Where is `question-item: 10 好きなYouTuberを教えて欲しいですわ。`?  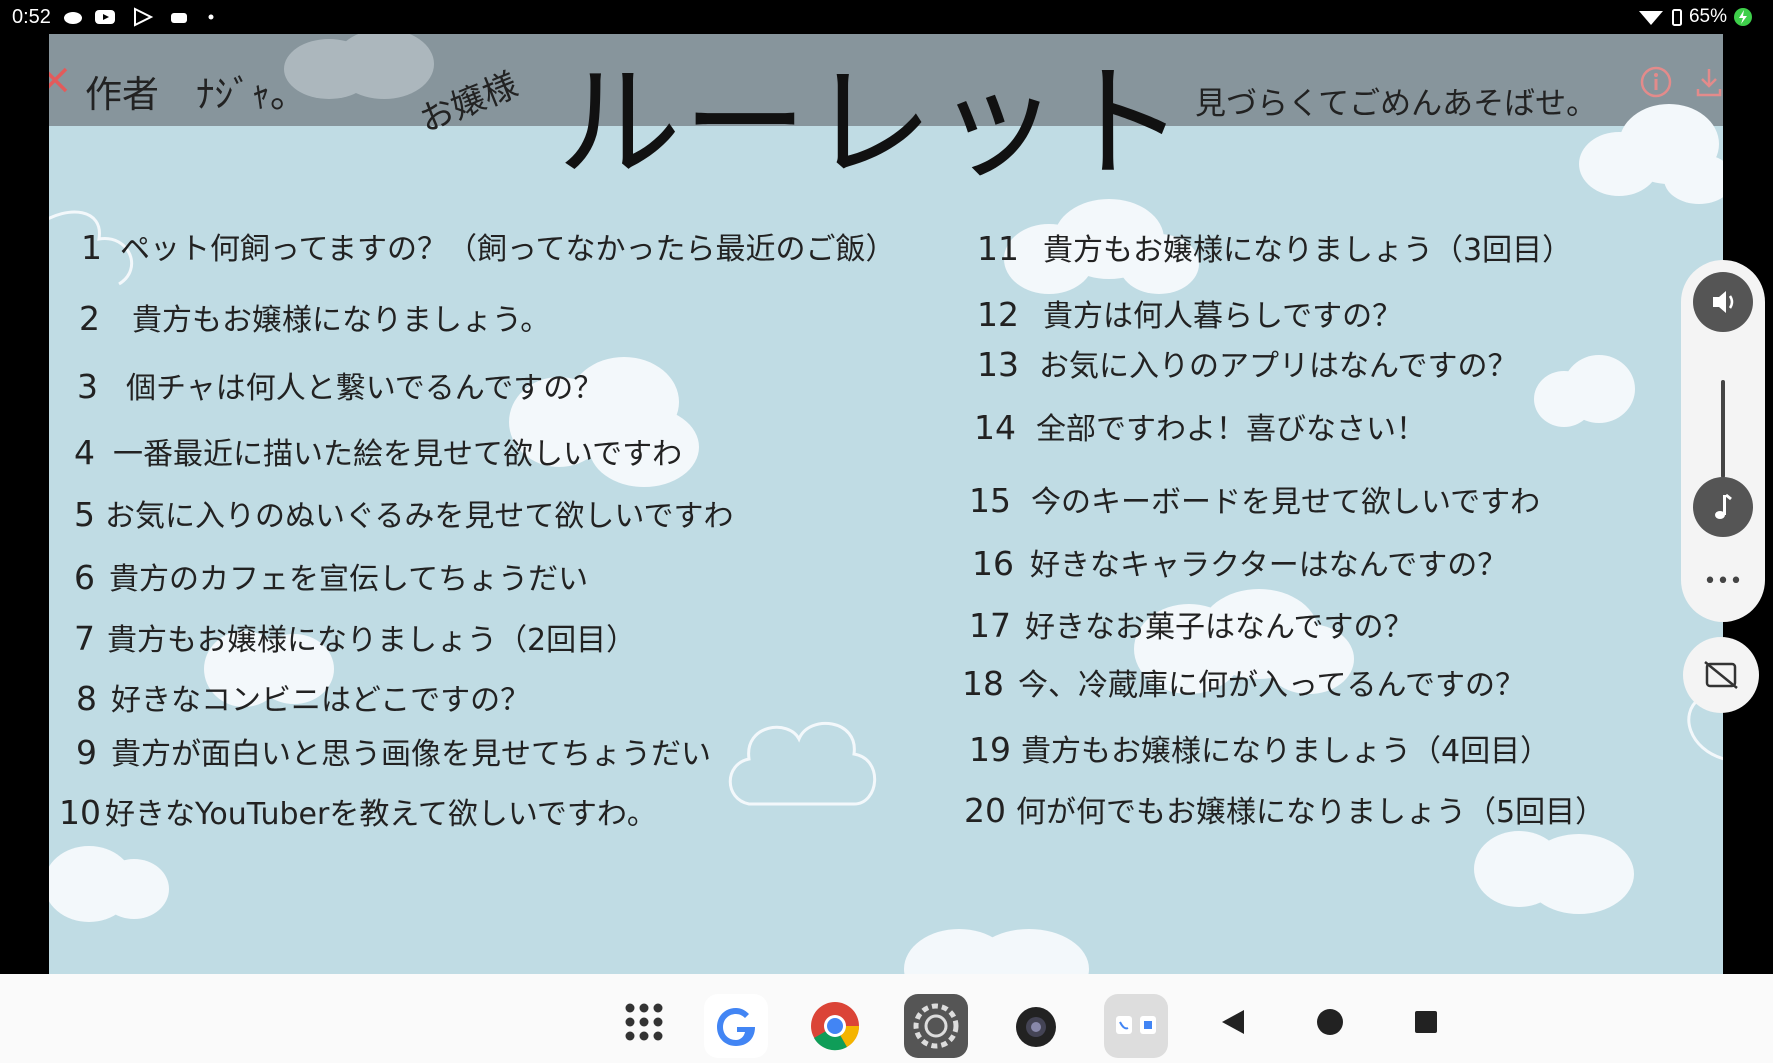 question-item: 10 好きなYouTuberを教えて欲しいですわ。 is located at coordinates (358, 812).